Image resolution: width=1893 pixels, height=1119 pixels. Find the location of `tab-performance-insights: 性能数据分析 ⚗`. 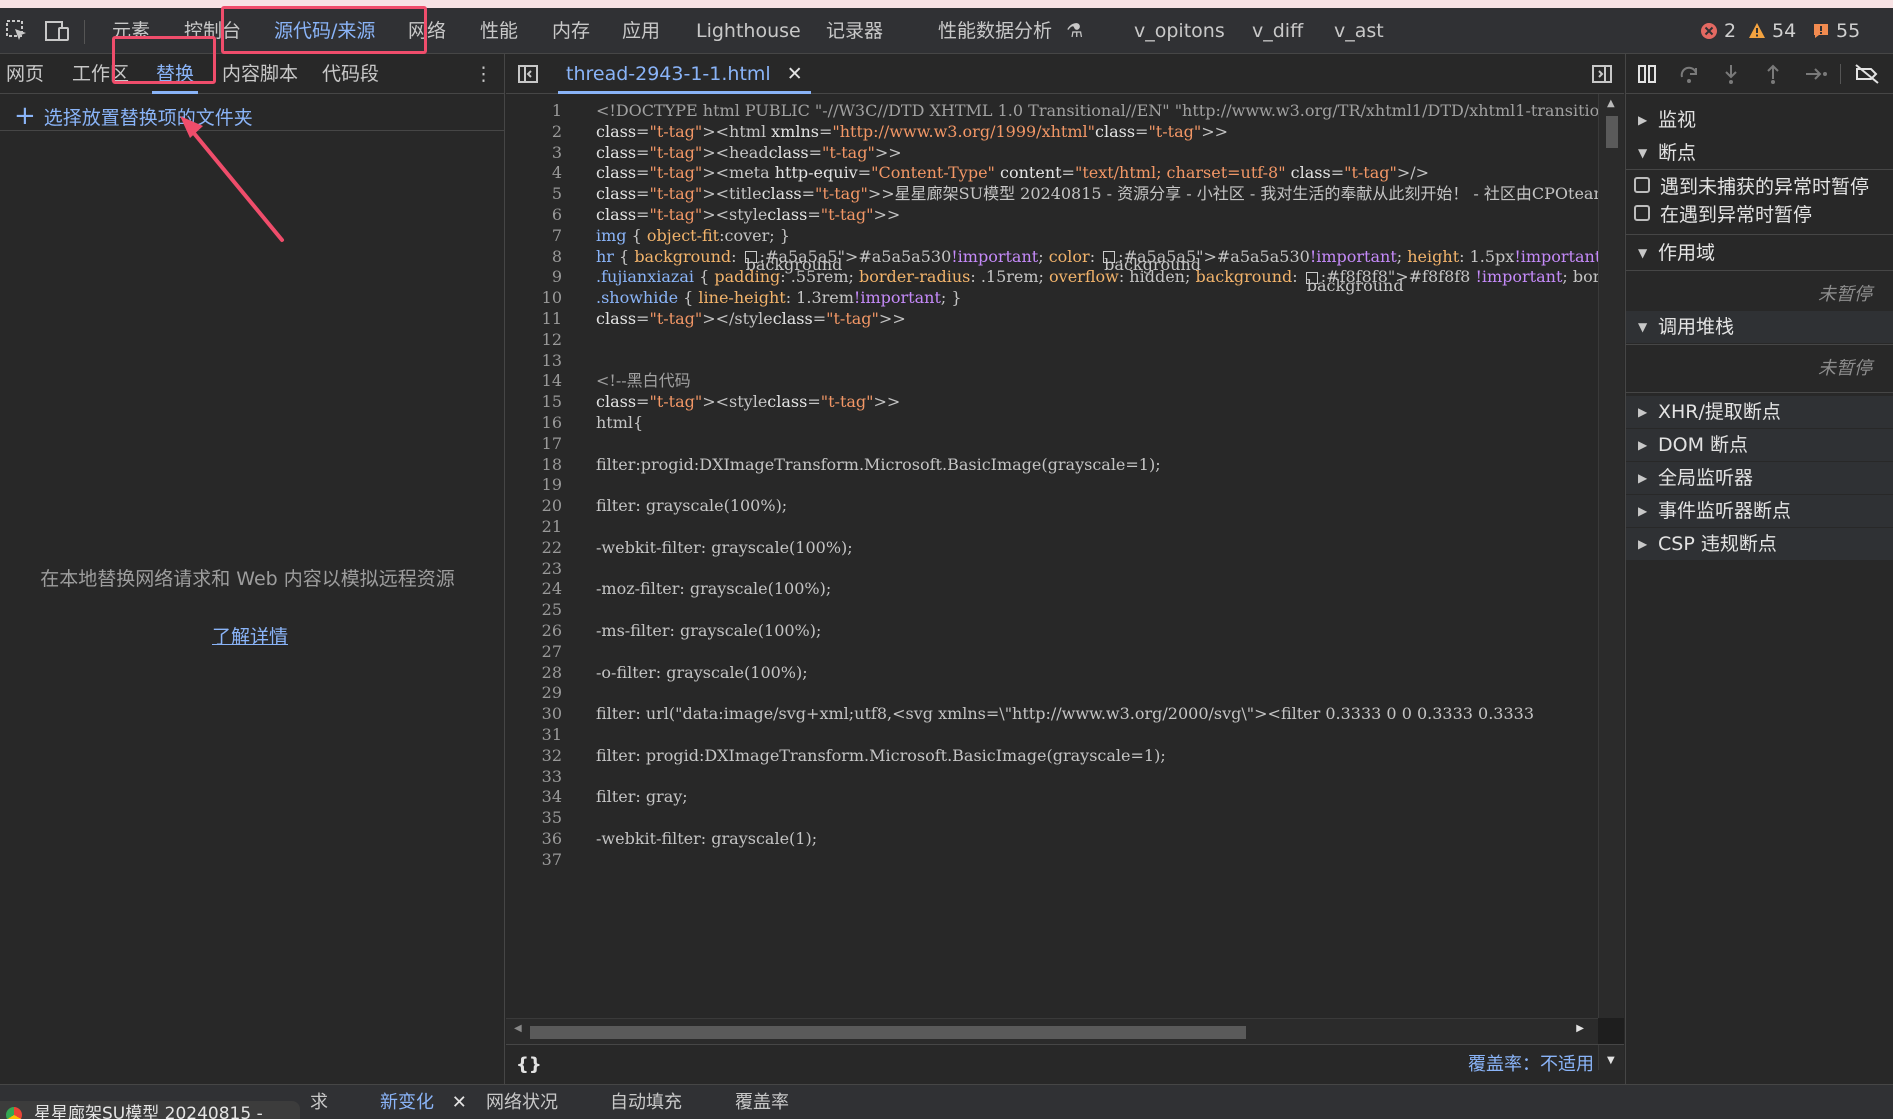

tab-performance-insights: 性能数据分析 ⚗ is located at coordinates (1010, 31).